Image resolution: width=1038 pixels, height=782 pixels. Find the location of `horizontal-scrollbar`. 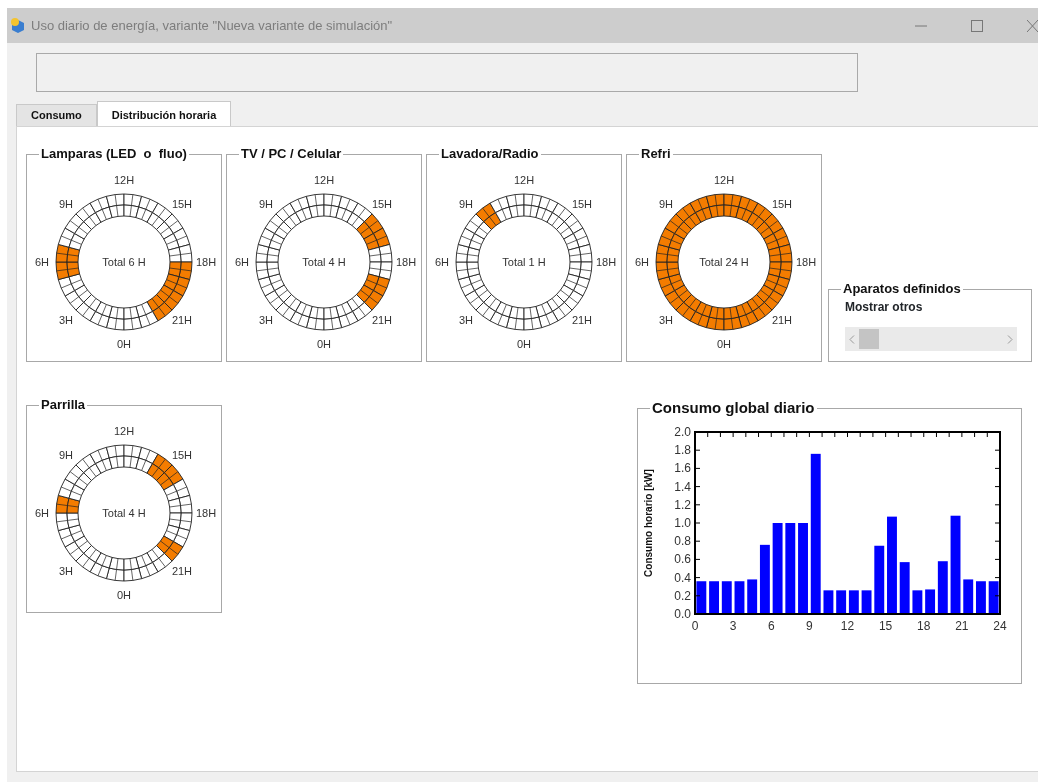

horizontal-scrollbar is located at coordinates (931, 339).